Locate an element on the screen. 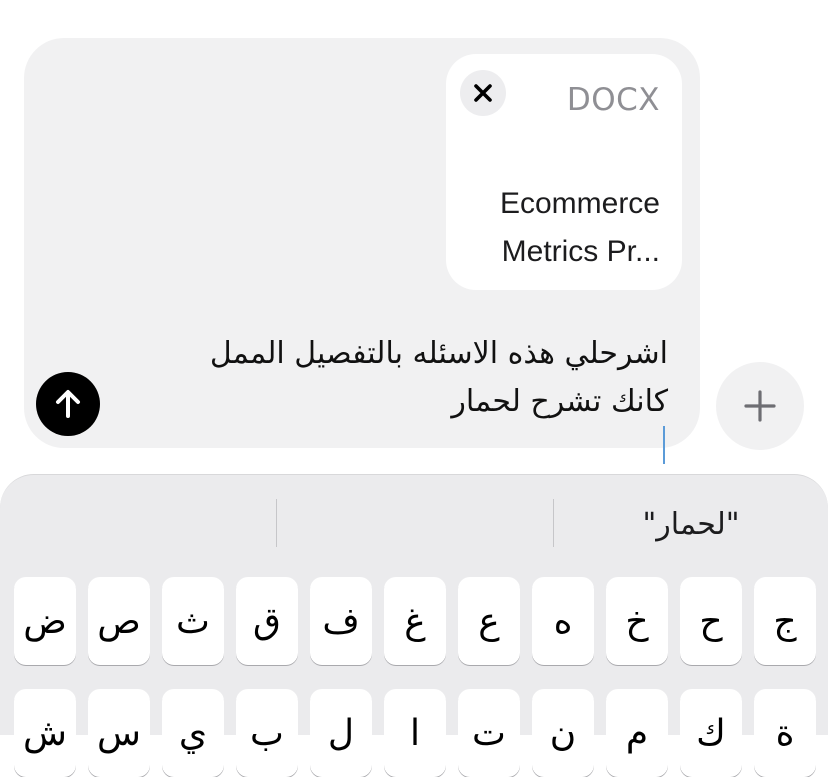 Image resolution: width=828 pixels, height=777 pixels. key-4: ه is located at coordinates (563, 621).